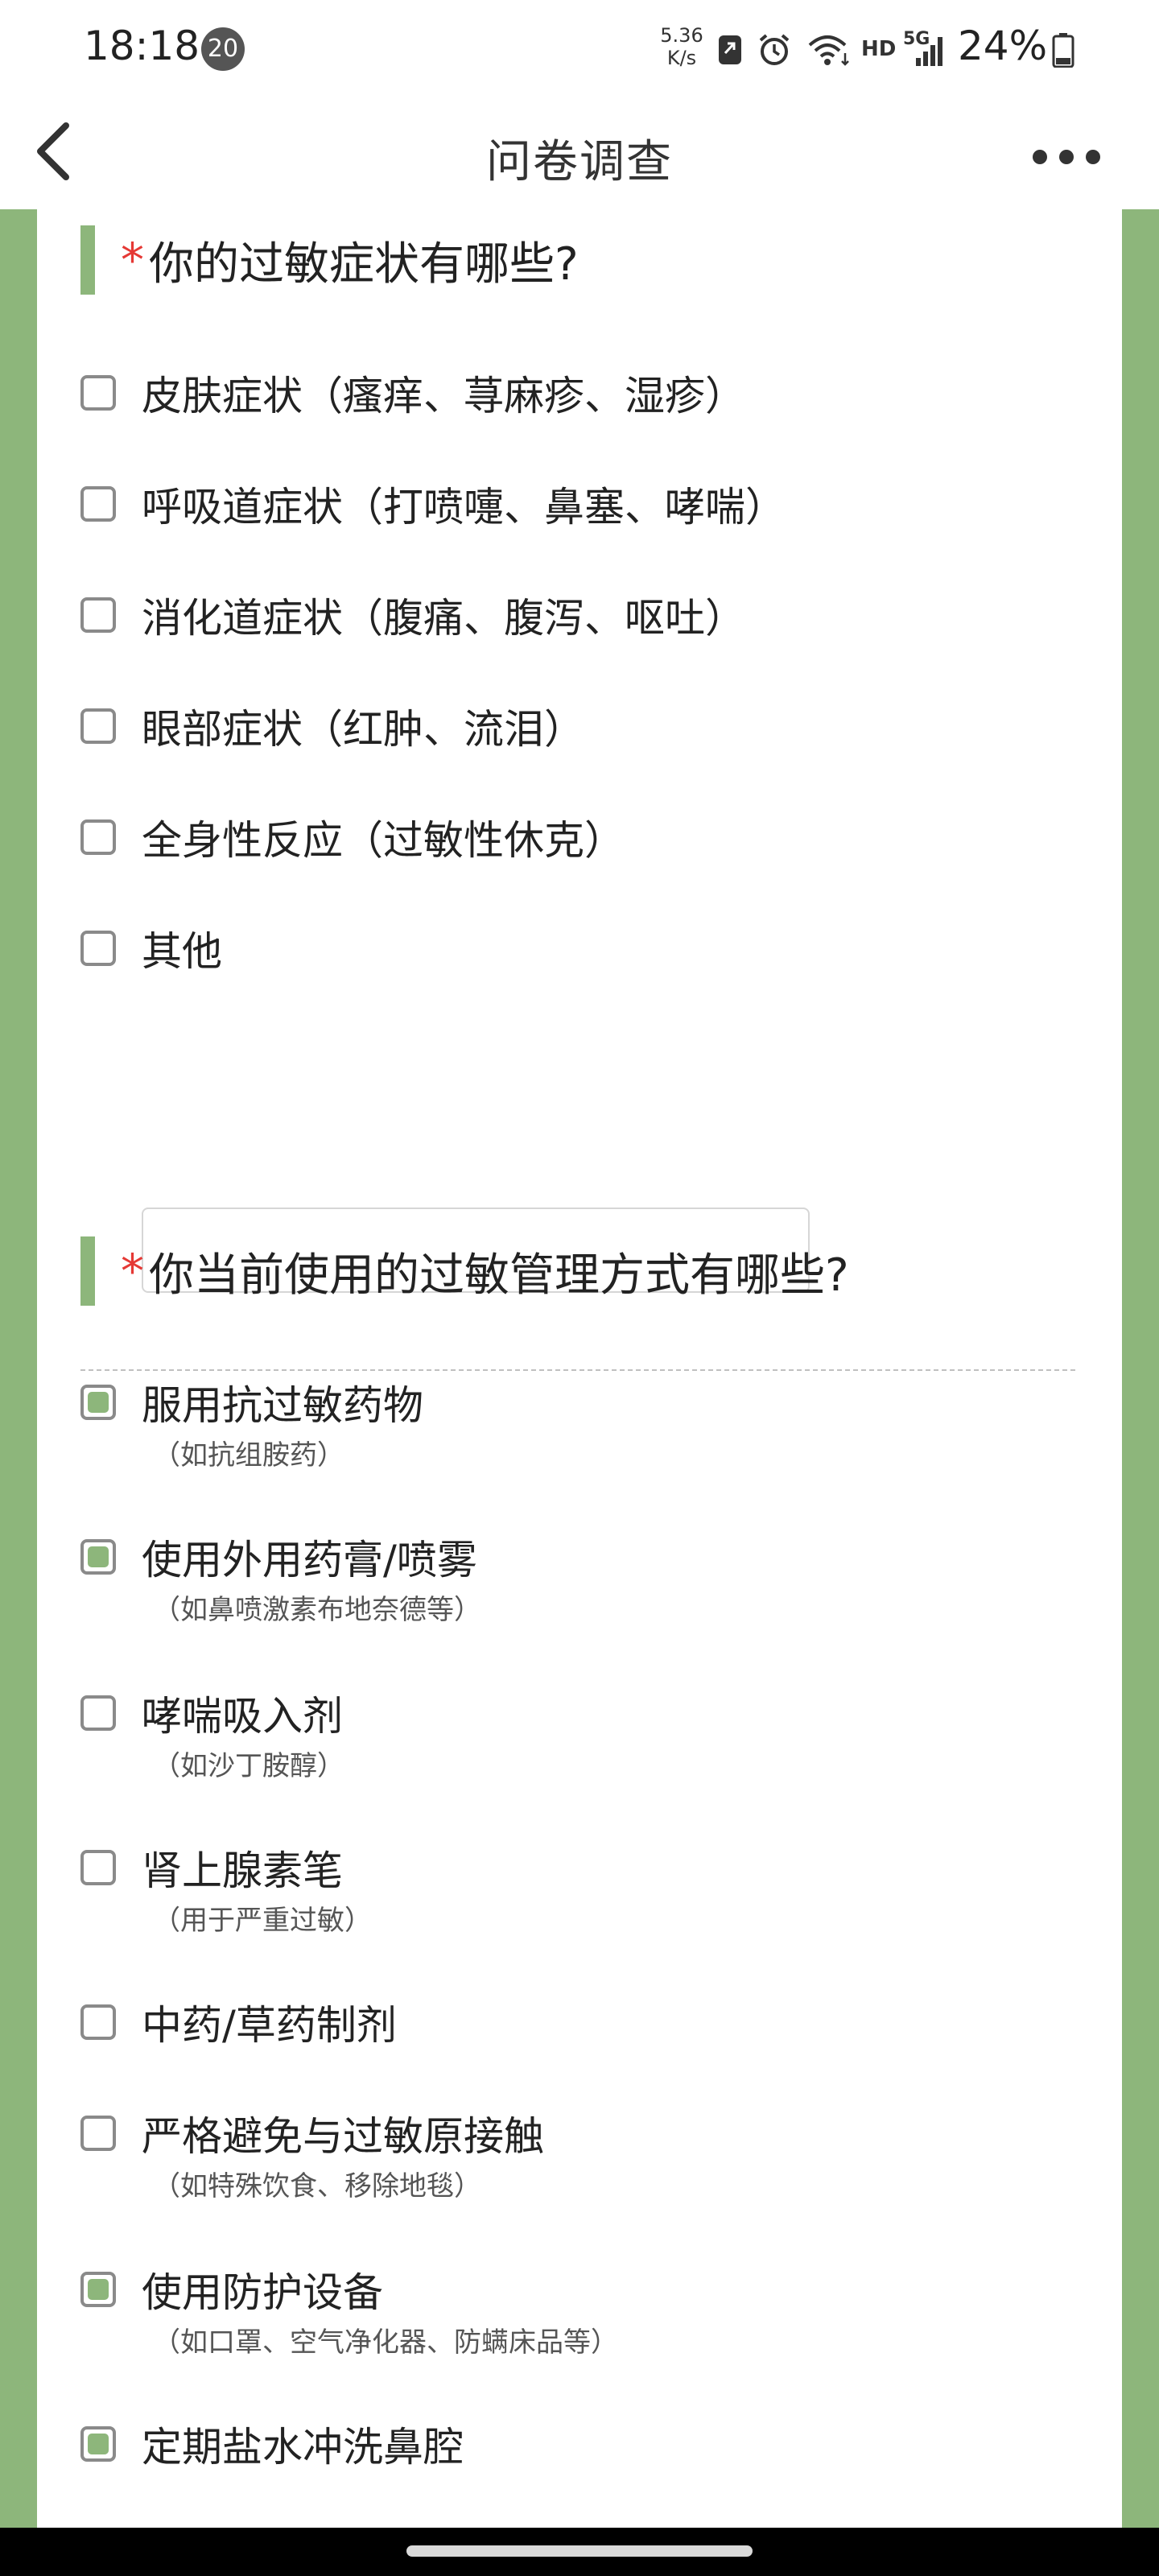  What do you see at coordinates (730, 49) in the screenshot?
I see `app-notification-icon` at bounding box center [730, 49].